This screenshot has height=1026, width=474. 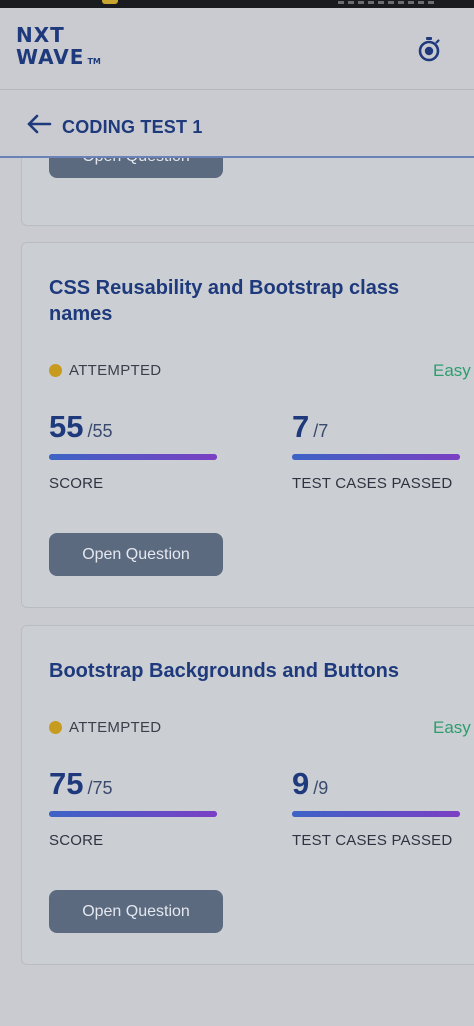 I want to click on logo-line-2: WAVE TM, so click(x=58, y=59).